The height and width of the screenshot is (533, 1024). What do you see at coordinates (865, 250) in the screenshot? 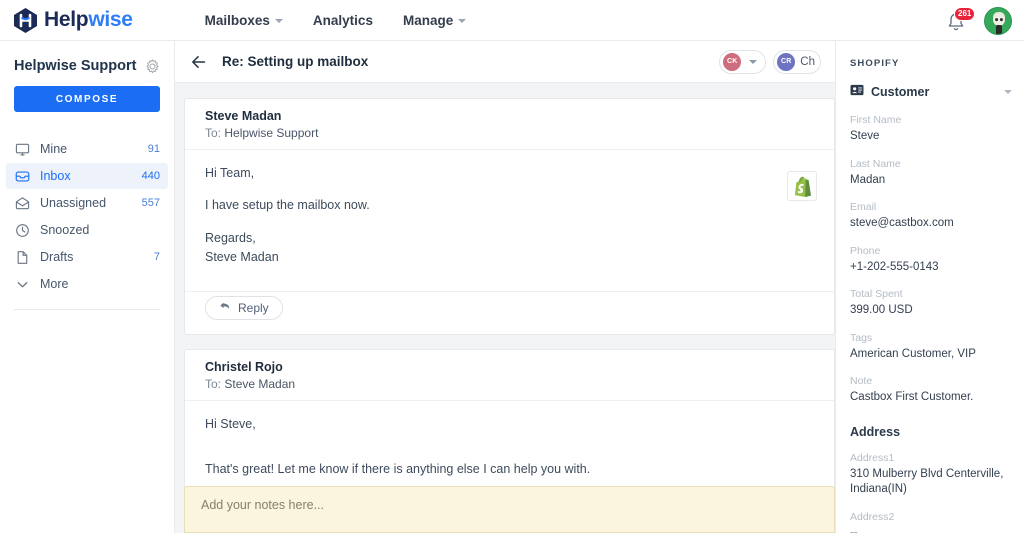
I see `field-label: Phone` at bounding box center [865, 250].